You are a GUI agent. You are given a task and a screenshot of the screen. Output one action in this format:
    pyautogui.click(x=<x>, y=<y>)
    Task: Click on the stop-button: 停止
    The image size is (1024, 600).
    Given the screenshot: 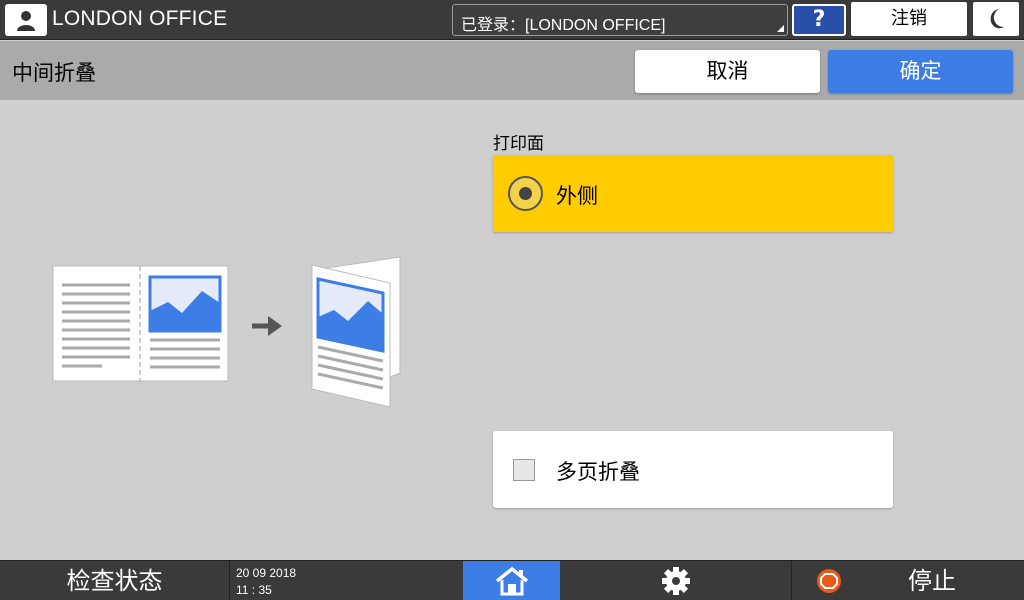 What is the action you would take?
    pyautogui.click(x=908, y=580)
    